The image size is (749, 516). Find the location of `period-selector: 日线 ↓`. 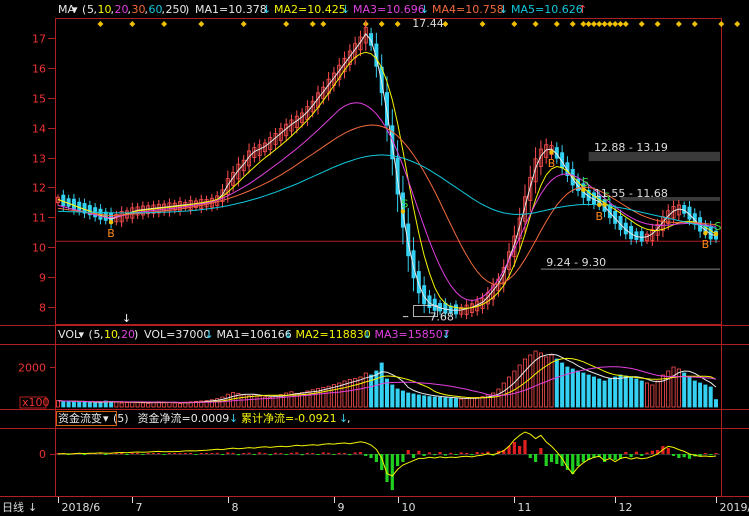

period-selector: 日线 ↓ is located at coordinates (19, 507).